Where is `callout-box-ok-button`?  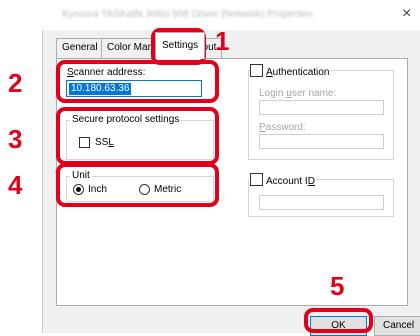 callout-box-ok-button is located at coordinates (338, 320).